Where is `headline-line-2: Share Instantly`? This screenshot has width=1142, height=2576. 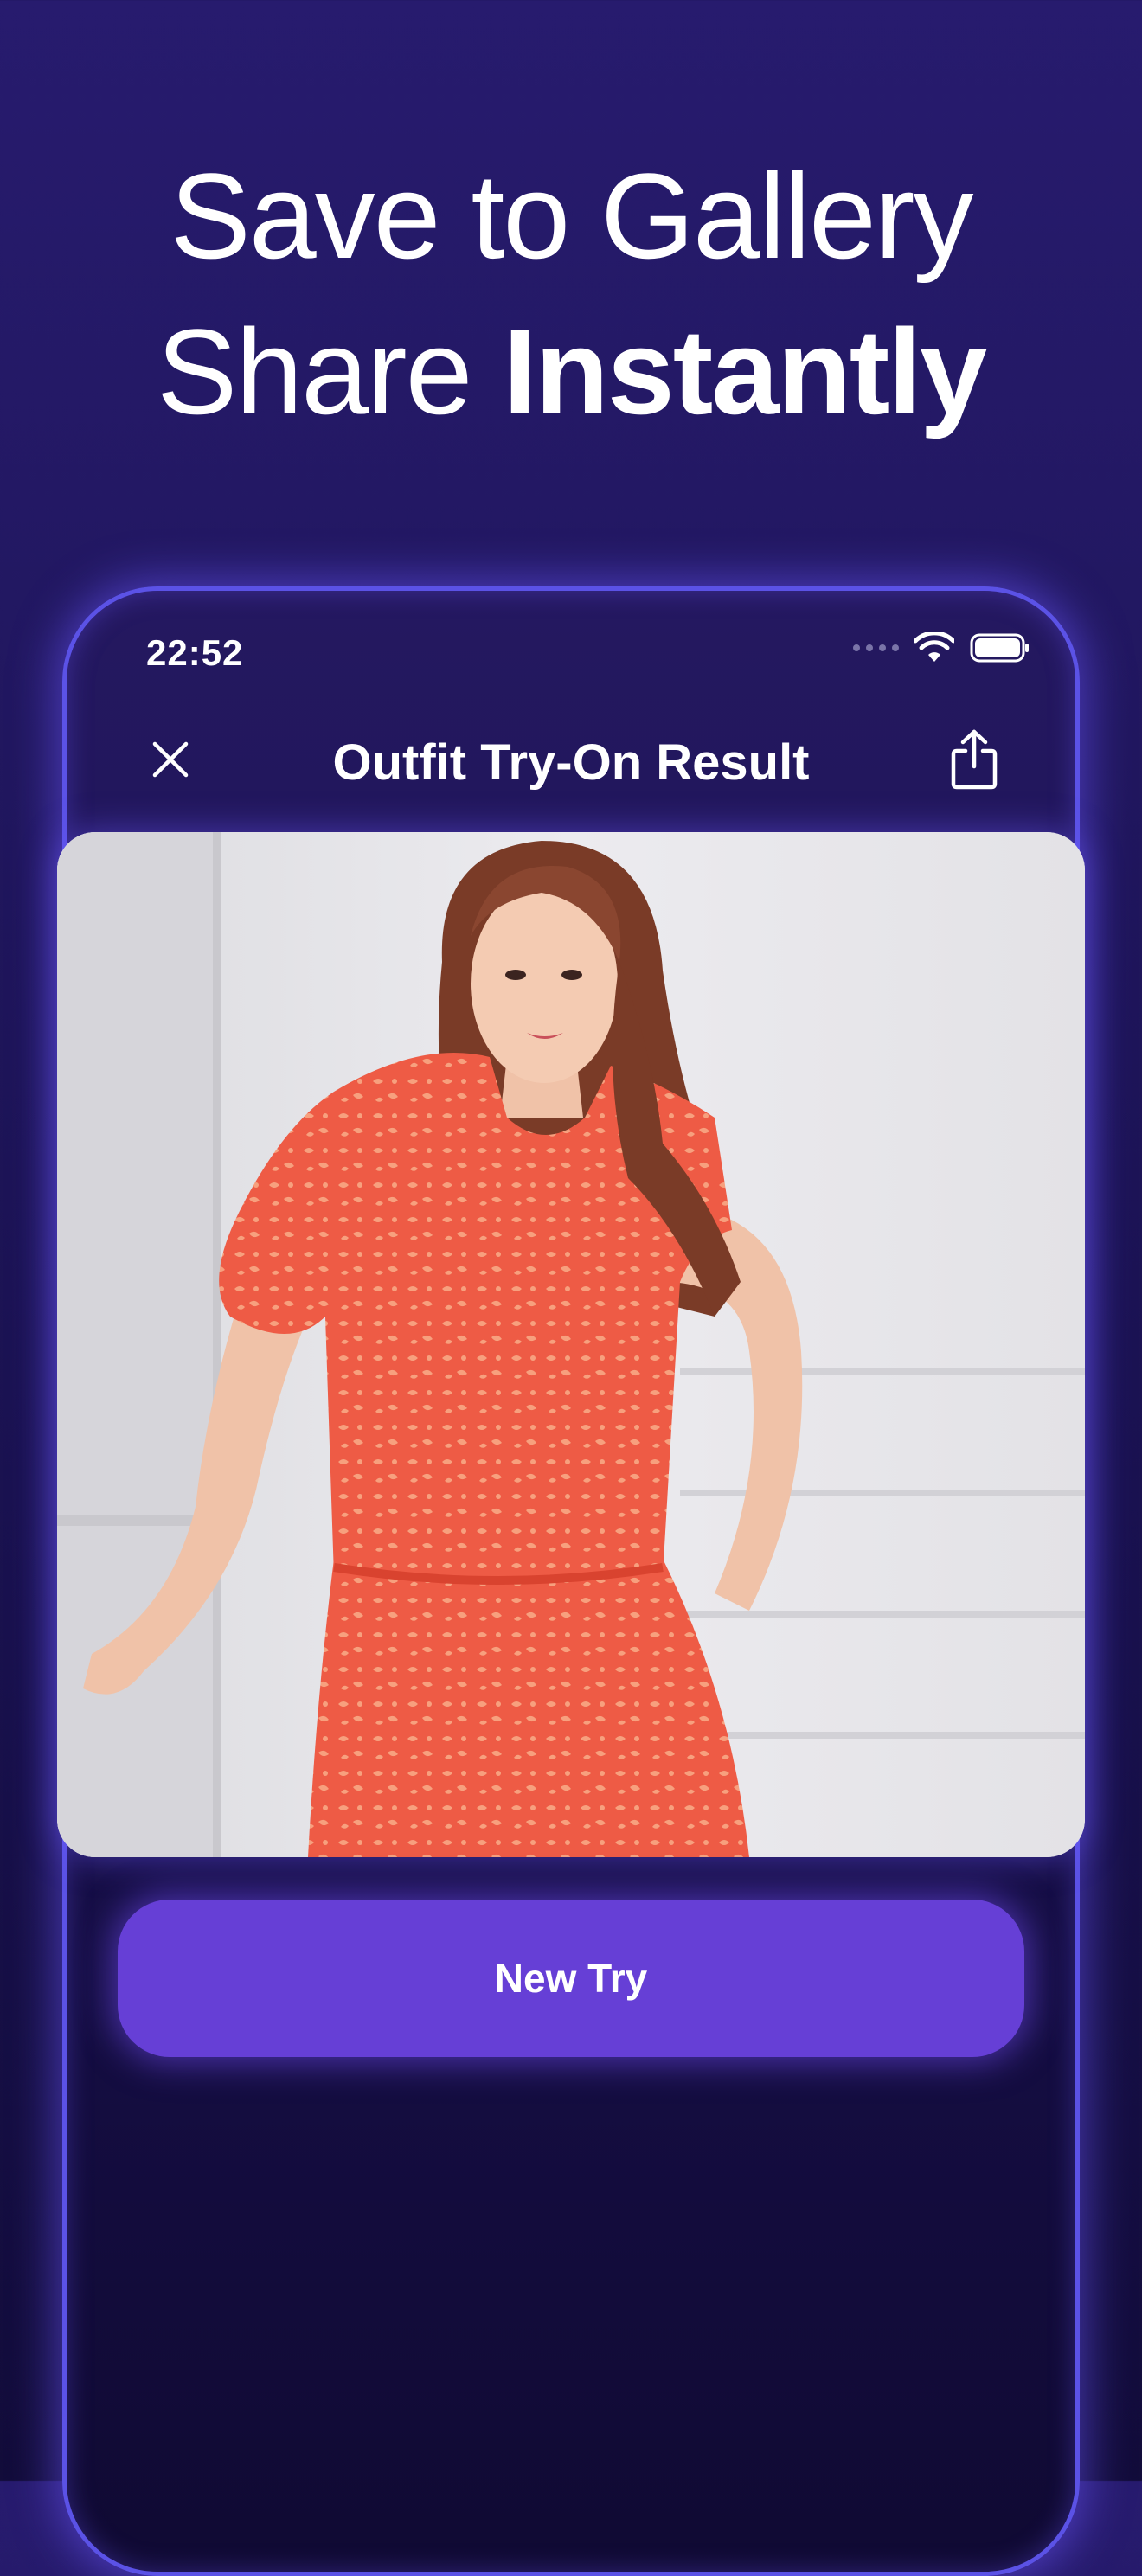 headline-line-2: Share Instantly is located at coordinates (571, 372).